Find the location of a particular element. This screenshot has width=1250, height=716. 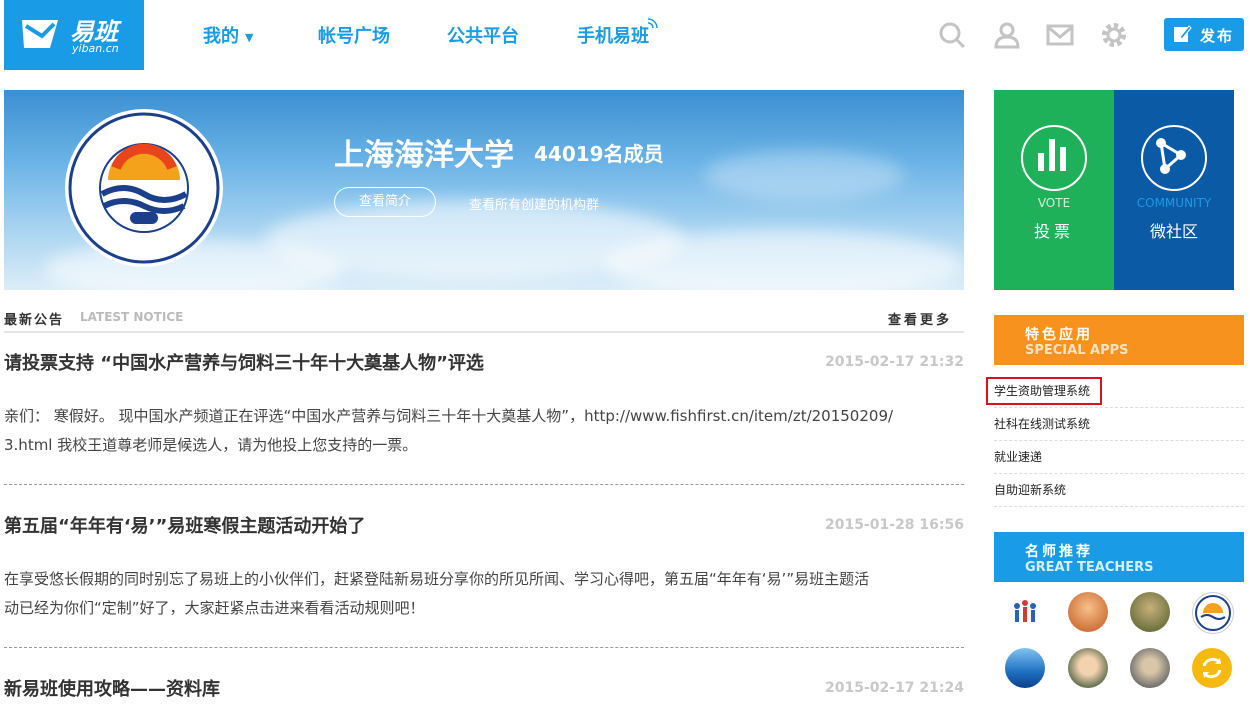

special-apps-title-en: SPECIAL APPS is located at coordinates (1077, 350).